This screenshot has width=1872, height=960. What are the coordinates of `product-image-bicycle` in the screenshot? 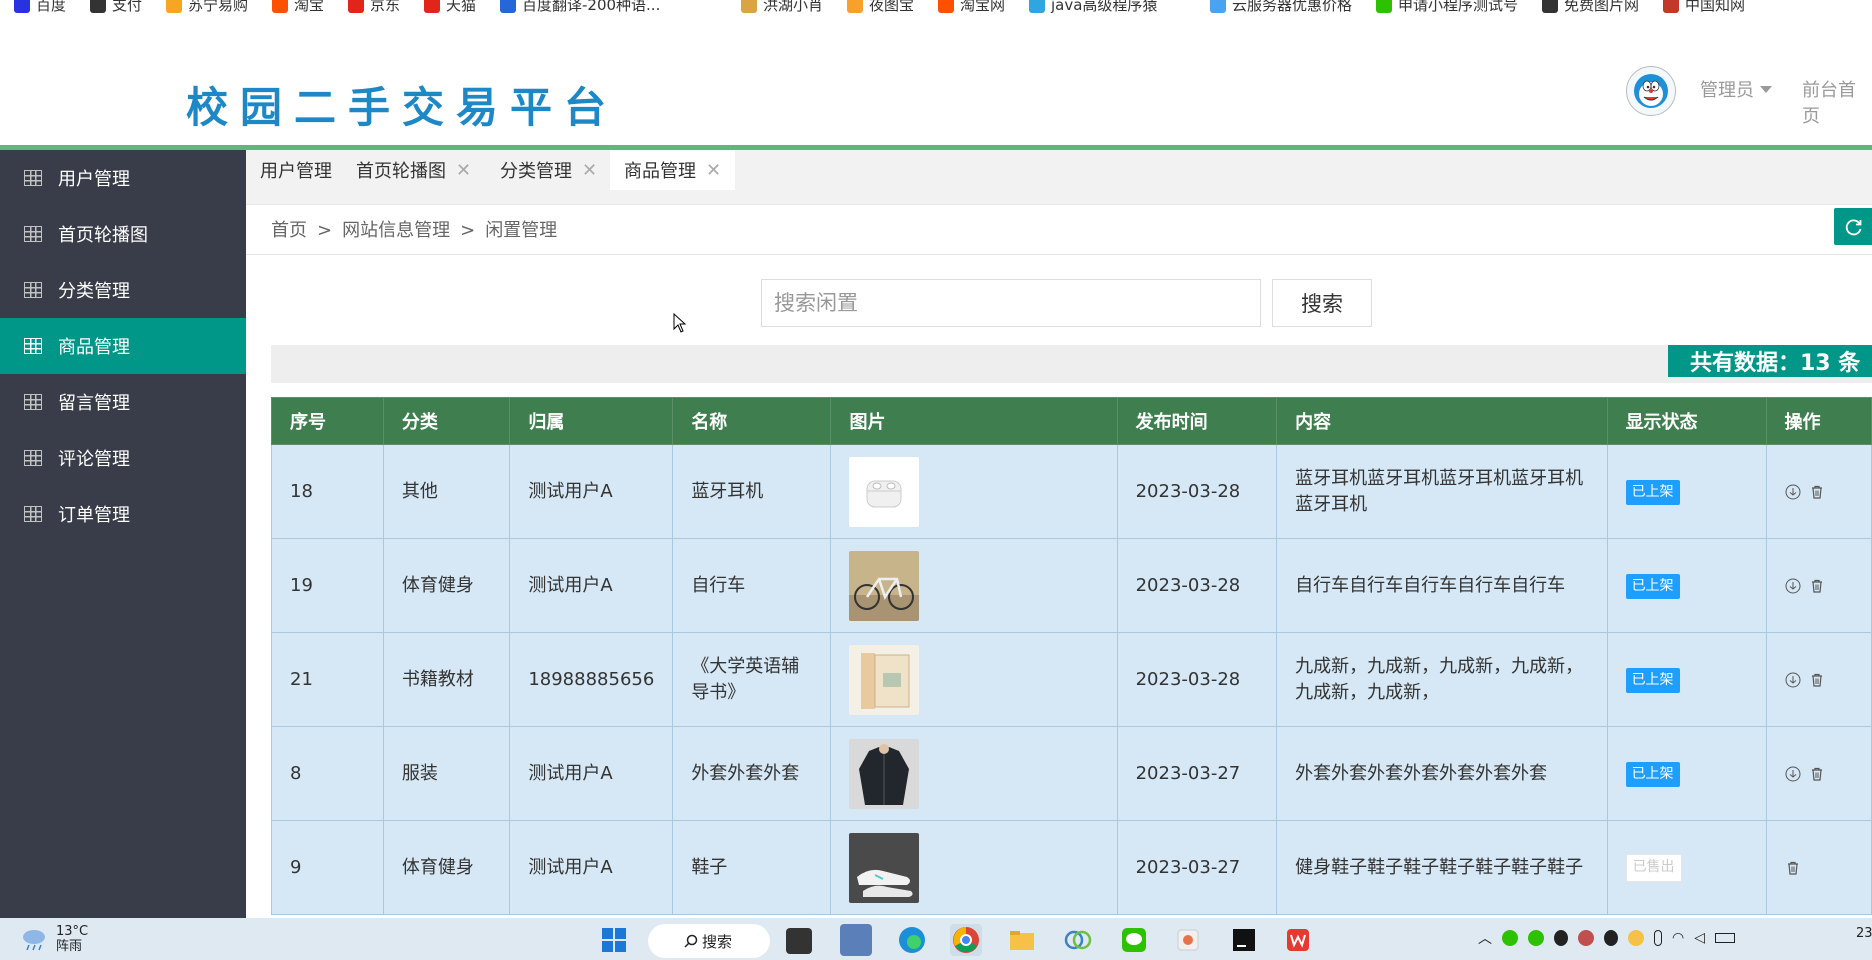 It's located at (884, 585).